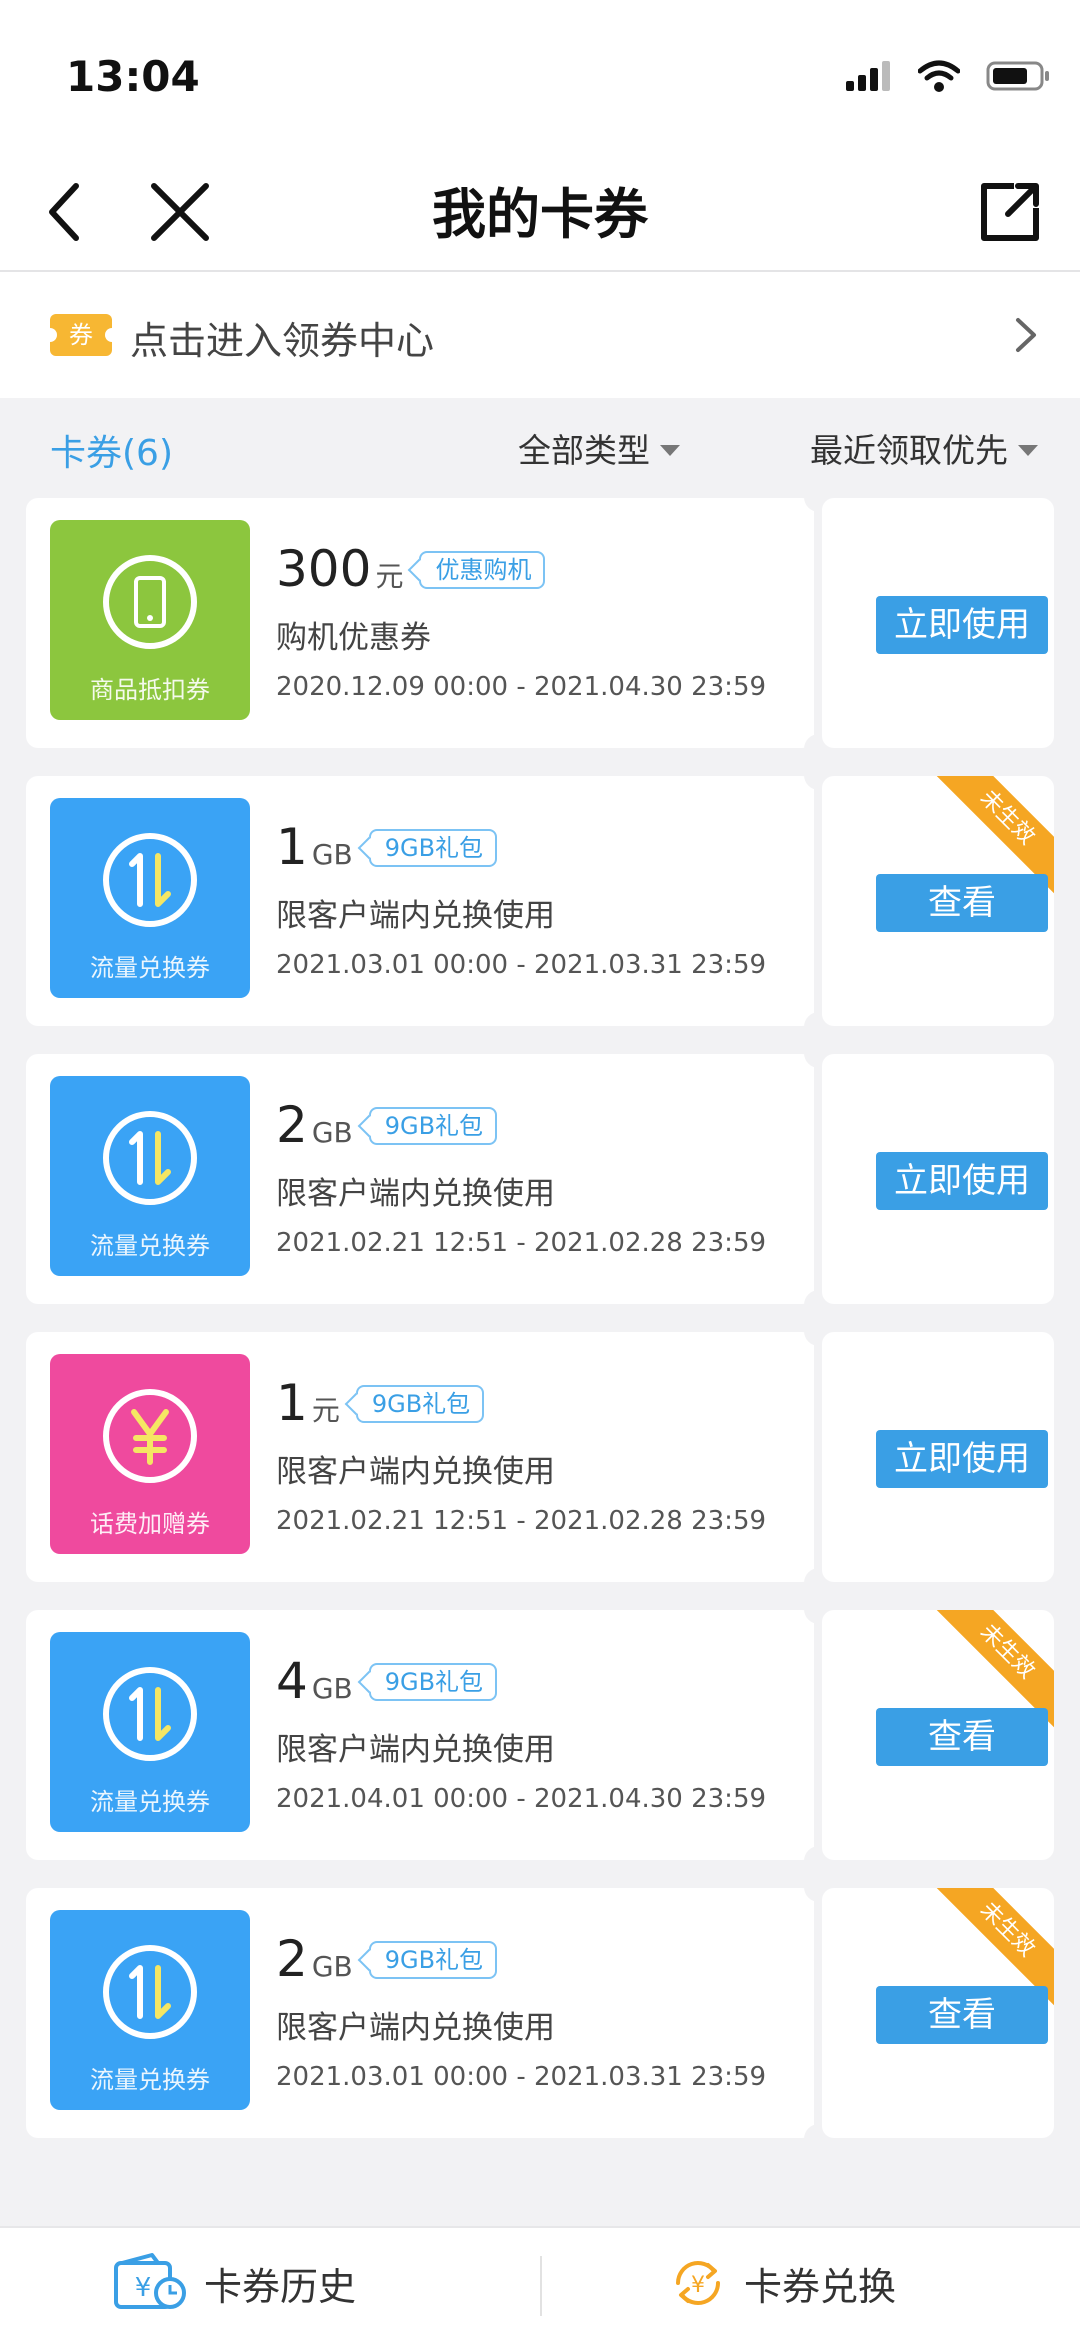 Image resolution: width=1080 pixels, height=2339 pixels. Describe the element at coordinates (64, 212) in the screenshot. I see `chevron-left-icon` at that location.